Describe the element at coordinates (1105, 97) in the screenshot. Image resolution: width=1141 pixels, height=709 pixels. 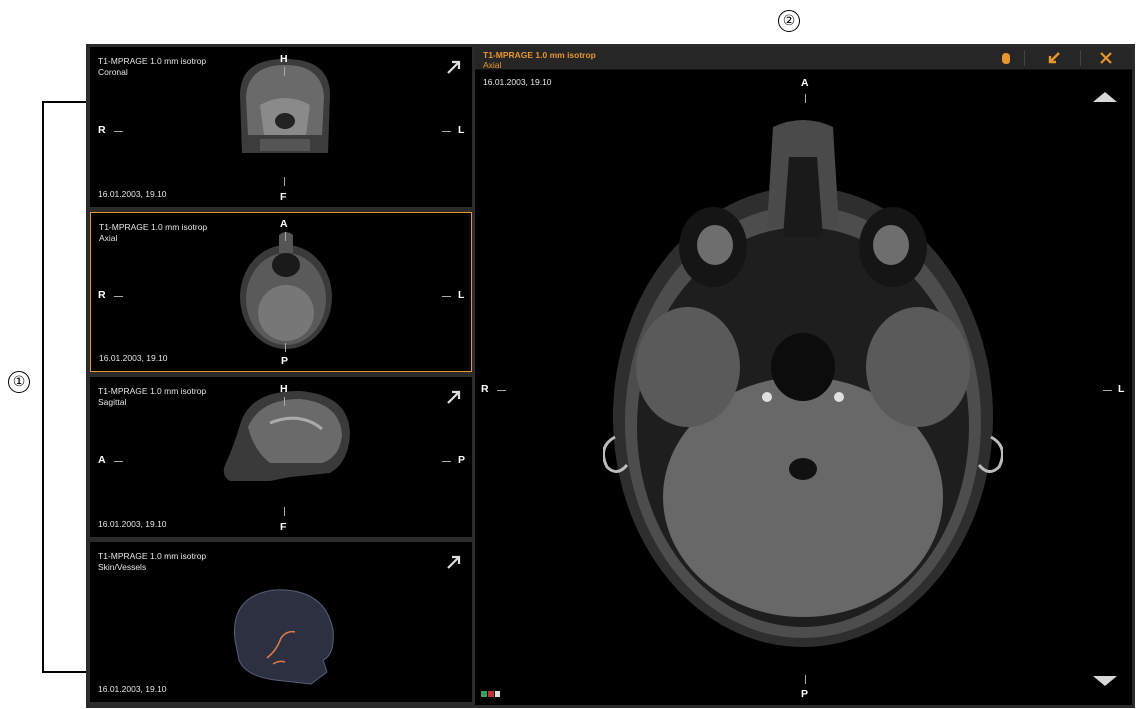
I see `scroll-up-icon` at that location.